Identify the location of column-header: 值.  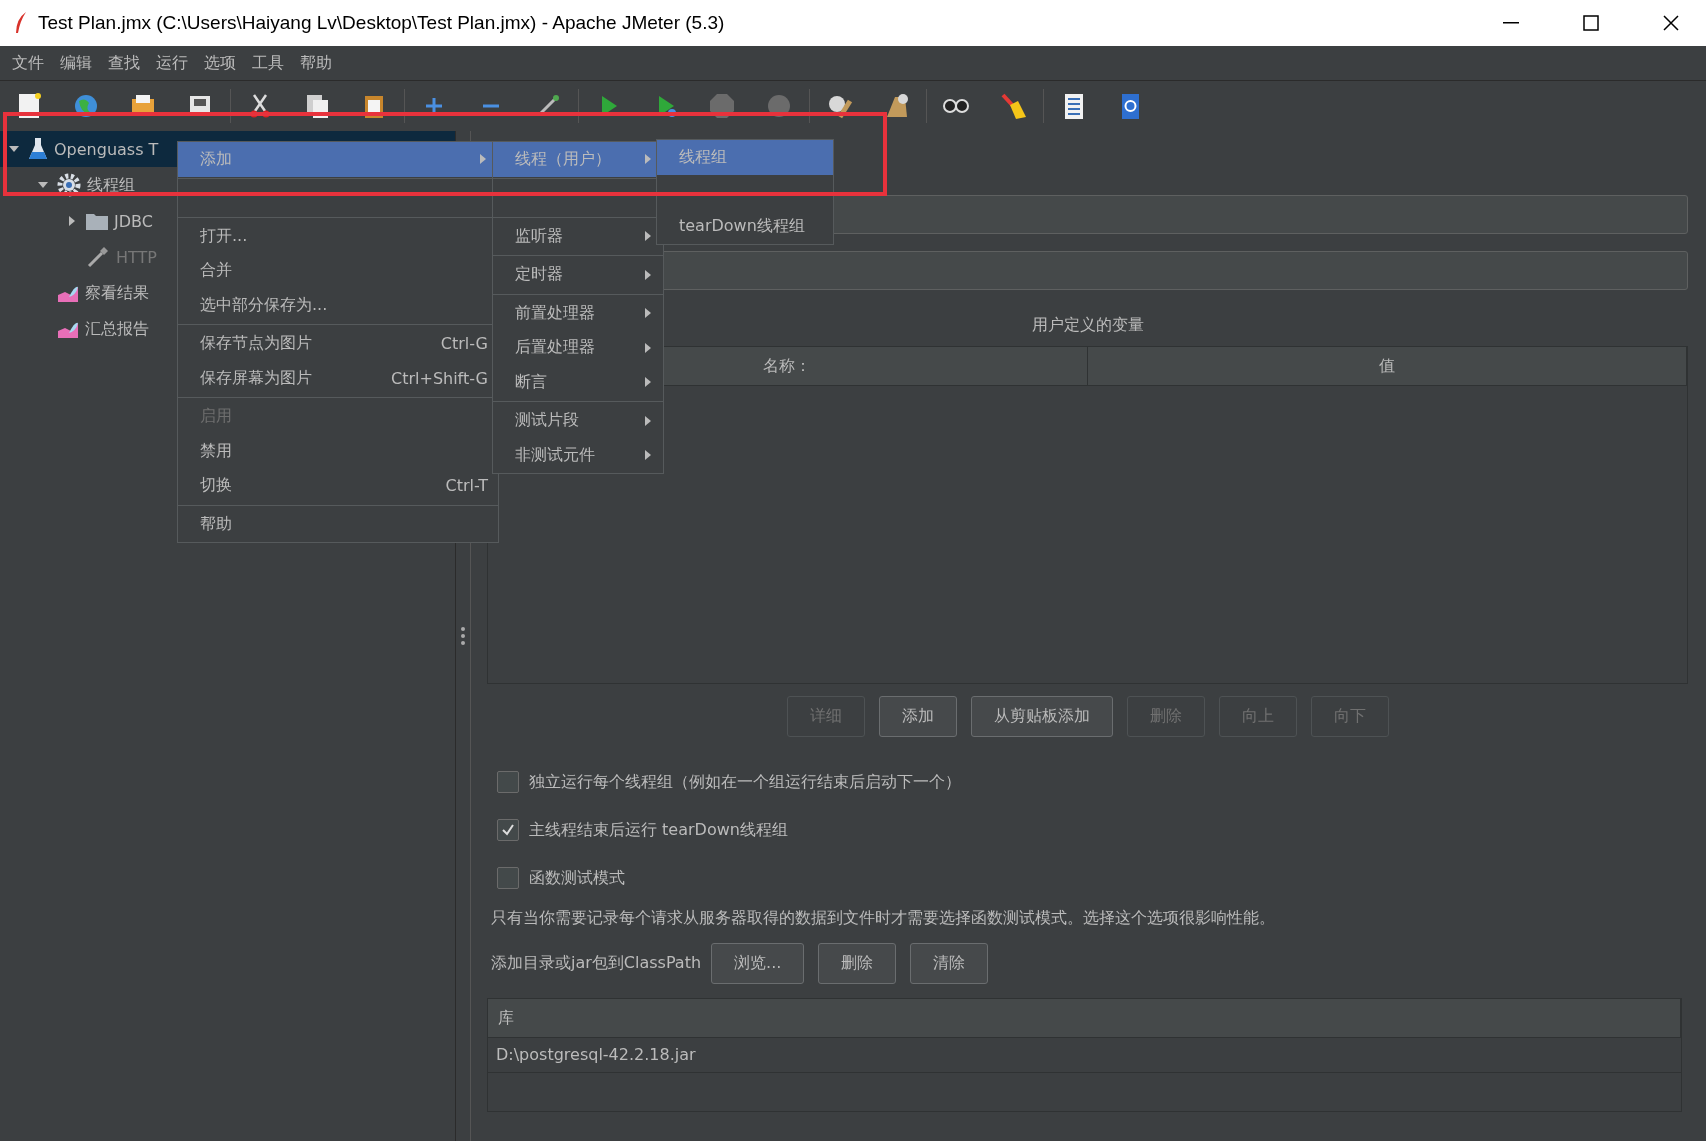
(1387, 366).